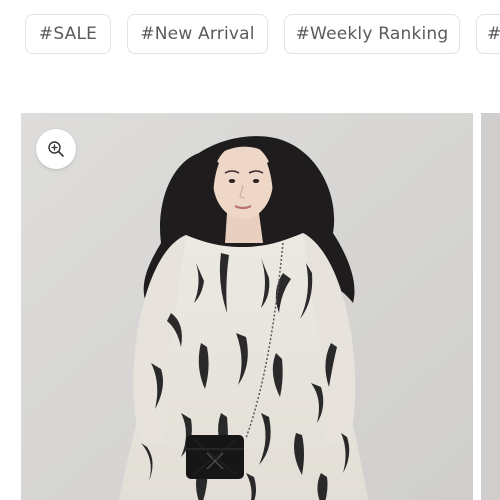 Image resolution: width=500 pixels, height=500 pixels. Describe the element at coordinates (488, 34) in the screenshot. I see `tag-partial: #` at that location.